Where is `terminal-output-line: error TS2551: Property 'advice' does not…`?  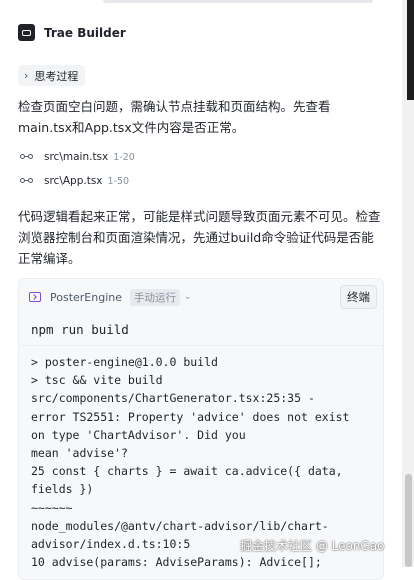 terminal-output-line: error TS2551: Property 'advice' does not… is located at coordinates (190, 416).